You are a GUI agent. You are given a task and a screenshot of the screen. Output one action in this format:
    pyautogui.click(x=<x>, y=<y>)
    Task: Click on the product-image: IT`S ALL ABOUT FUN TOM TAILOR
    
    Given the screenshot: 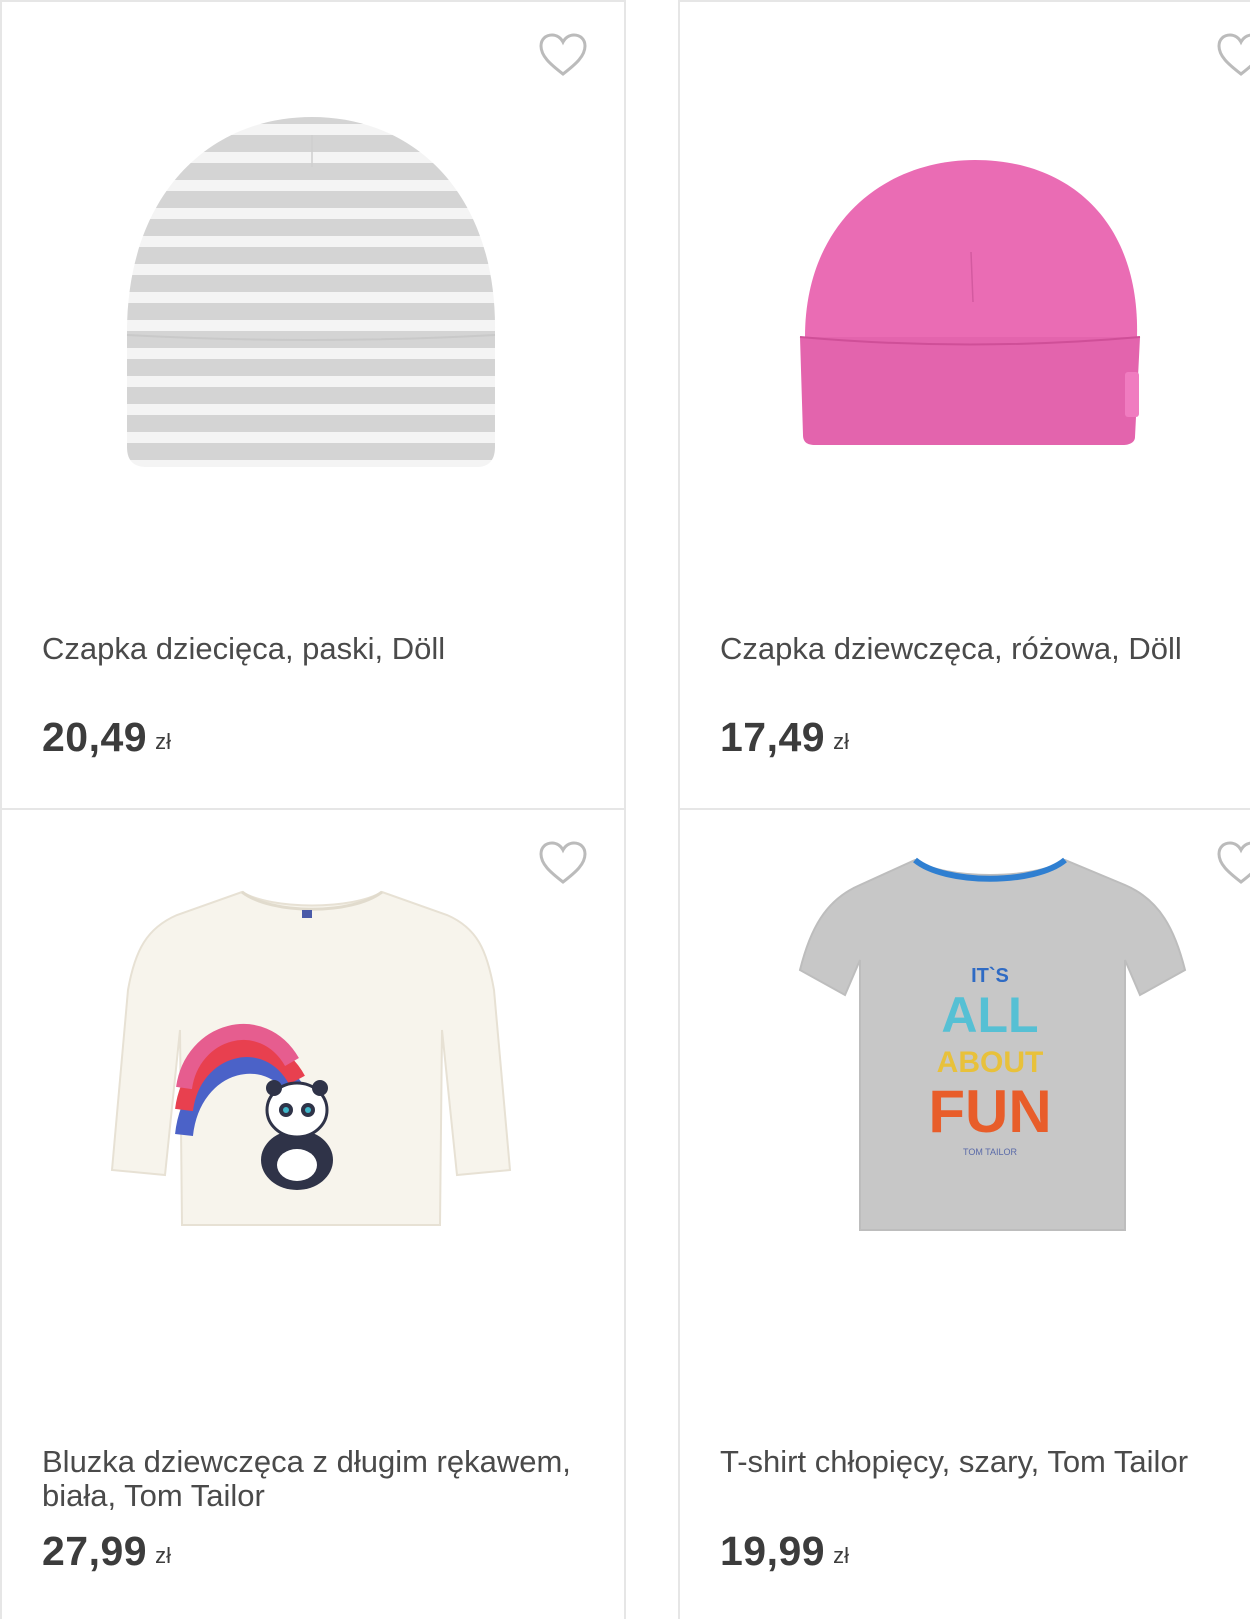 What is the action you would take?
    pyautogui.click(x=965, y=1103)
    